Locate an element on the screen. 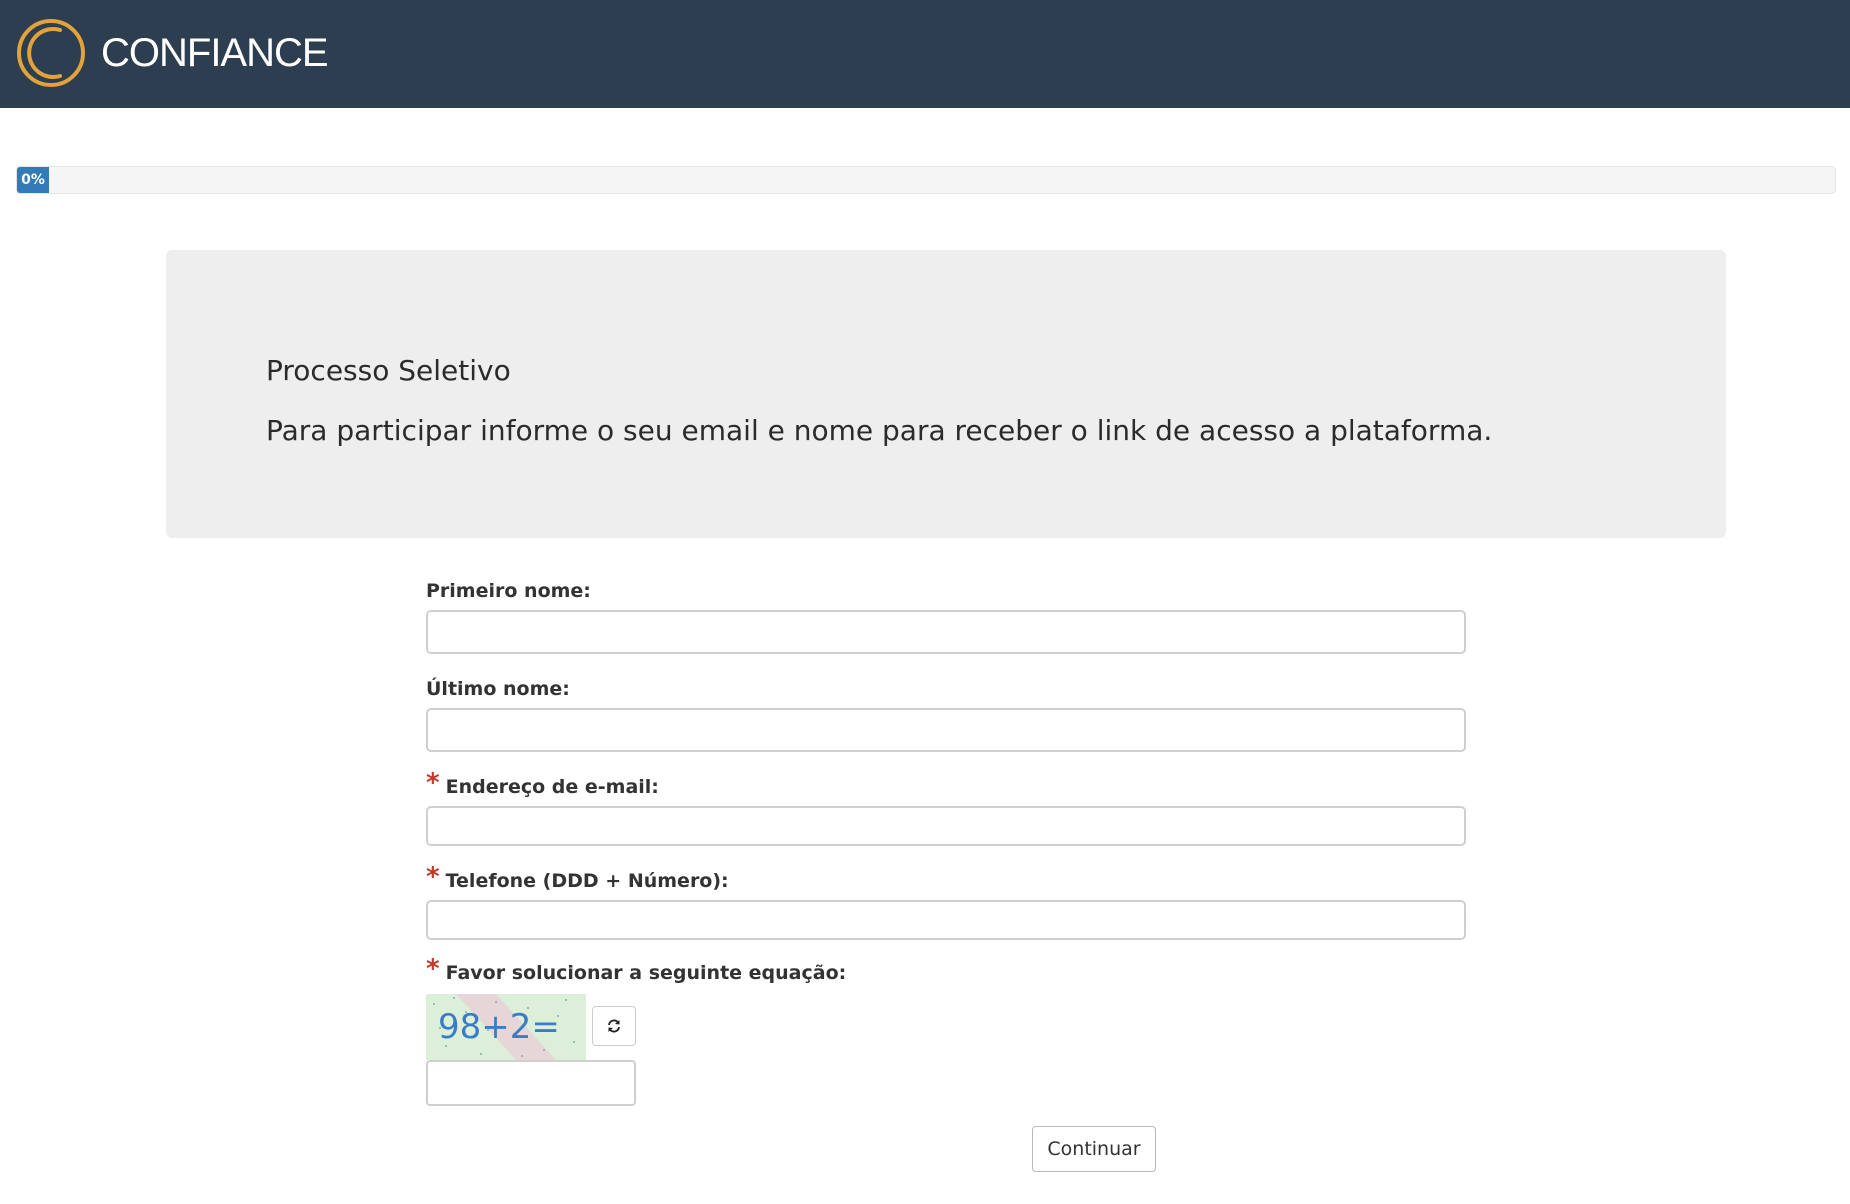 The image size is (1850, 1204). captcha-refresh-button is located at coordinates (614, 1026).